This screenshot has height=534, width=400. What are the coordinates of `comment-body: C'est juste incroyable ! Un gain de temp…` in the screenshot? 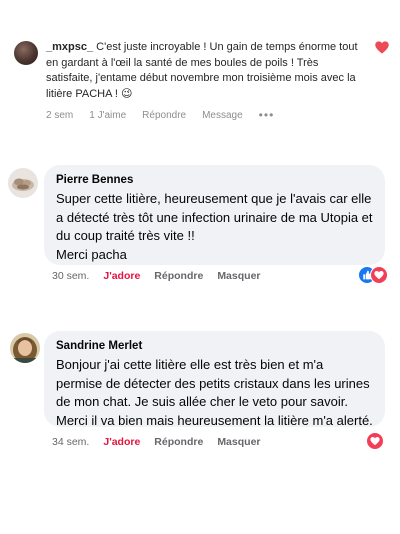 It's located at (202, 70).